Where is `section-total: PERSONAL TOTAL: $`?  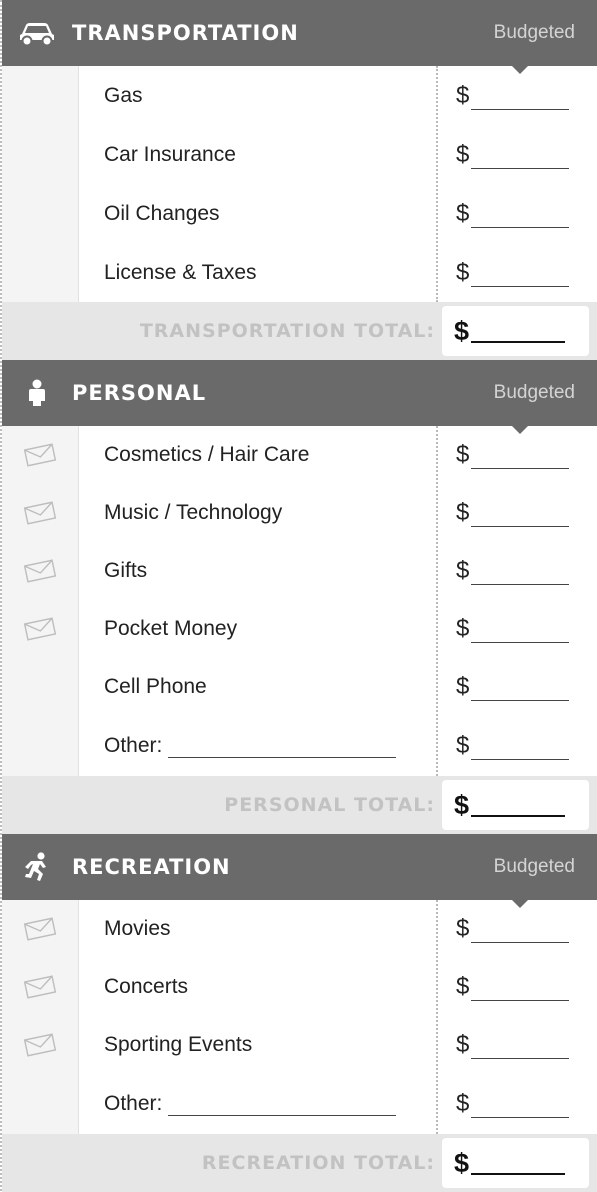 section-total: PERSONAL TOTAL: $ is located at coordinates (299, 805).